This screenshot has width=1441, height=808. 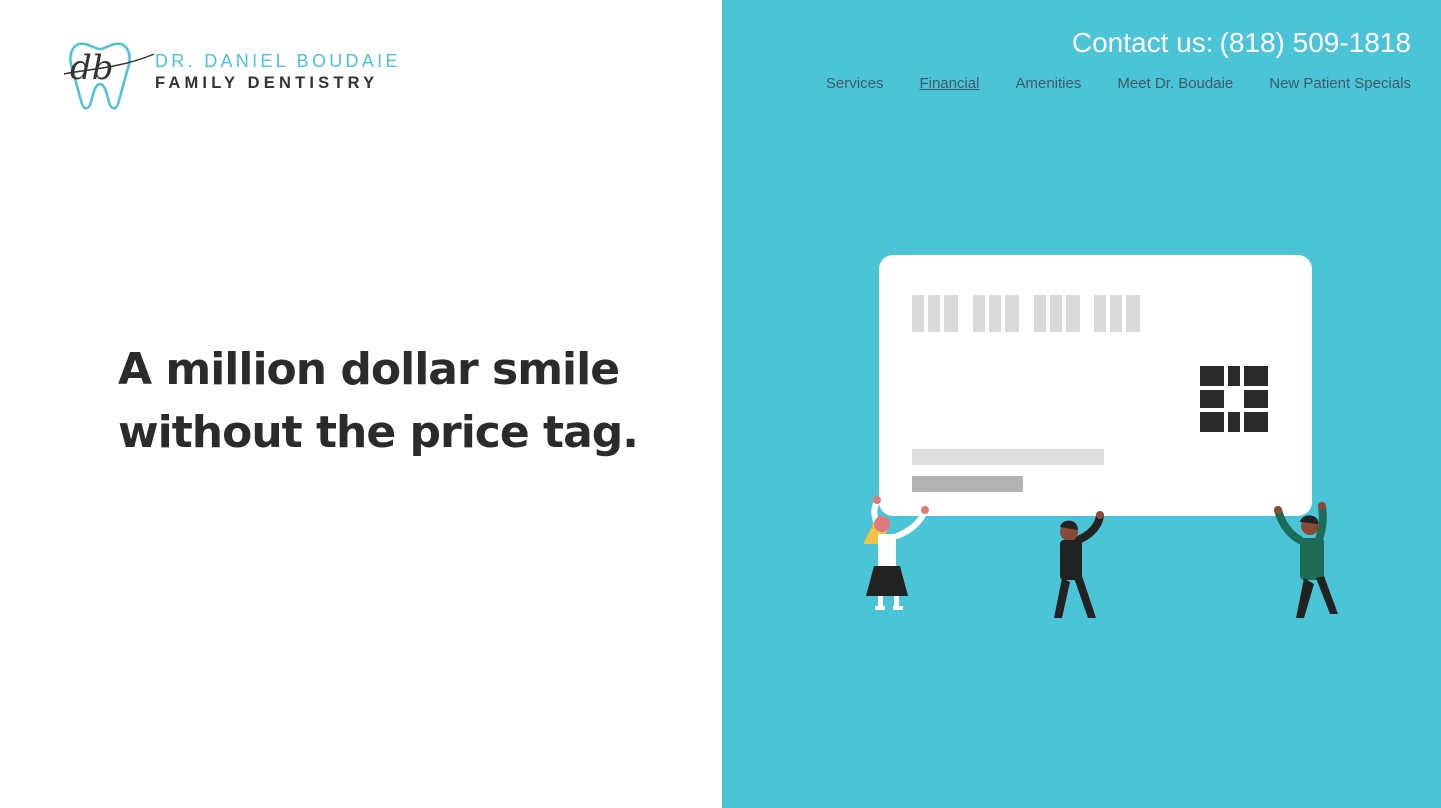 What do you see at coordinates (1306, 560) in the screenshot?
I see `person-right-figure` at bounding box center [1306, 560].